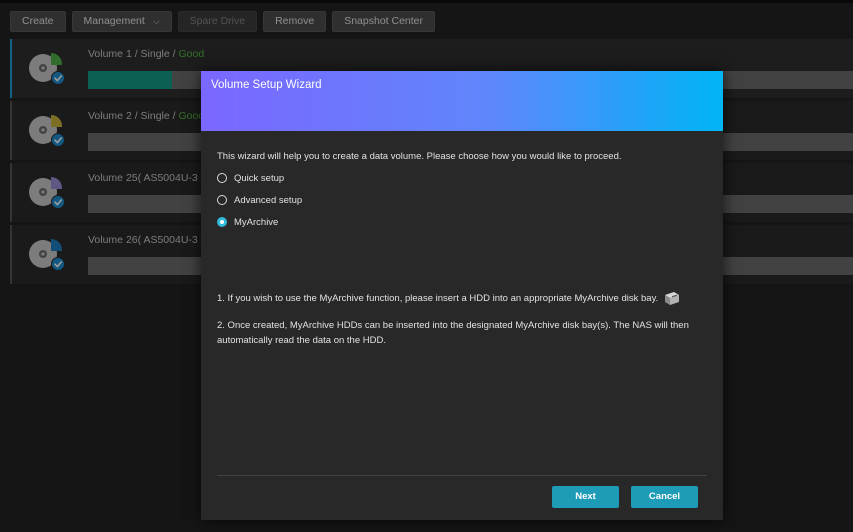 The height and width of the screenshot is (532, 853). Describe the element at coordinates (664, 497) in the screenshot. I see `cancel-button: Cancel` at that location.